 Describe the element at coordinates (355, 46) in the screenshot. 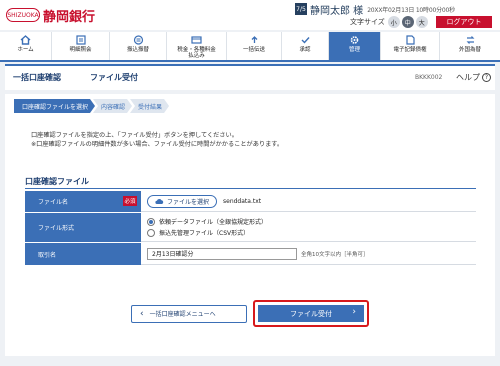

I see `nav-item-admin: 管理` at that location.